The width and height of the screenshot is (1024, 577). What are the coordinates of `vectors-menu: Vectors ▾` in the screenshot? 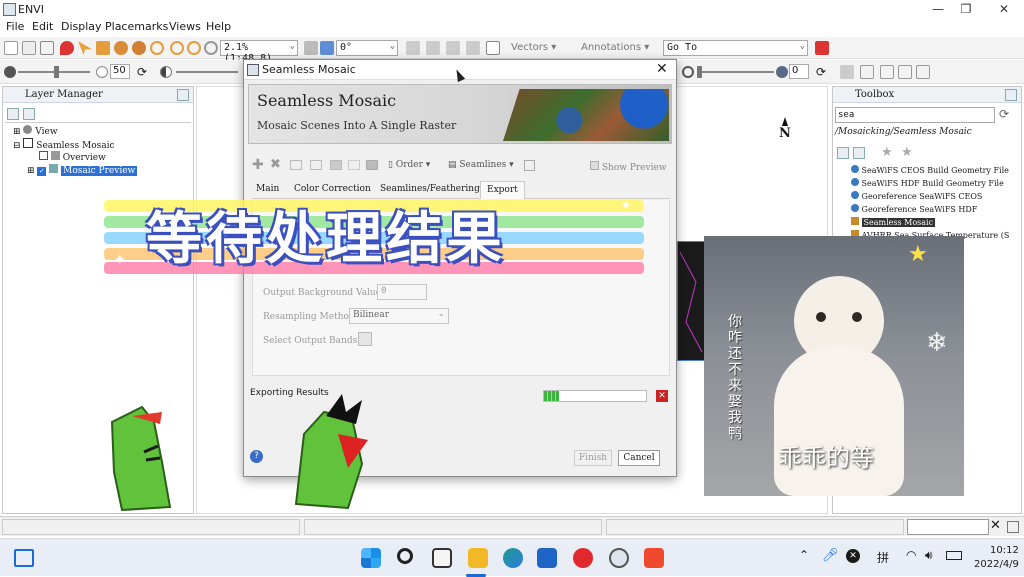 It's located at (533, 47).